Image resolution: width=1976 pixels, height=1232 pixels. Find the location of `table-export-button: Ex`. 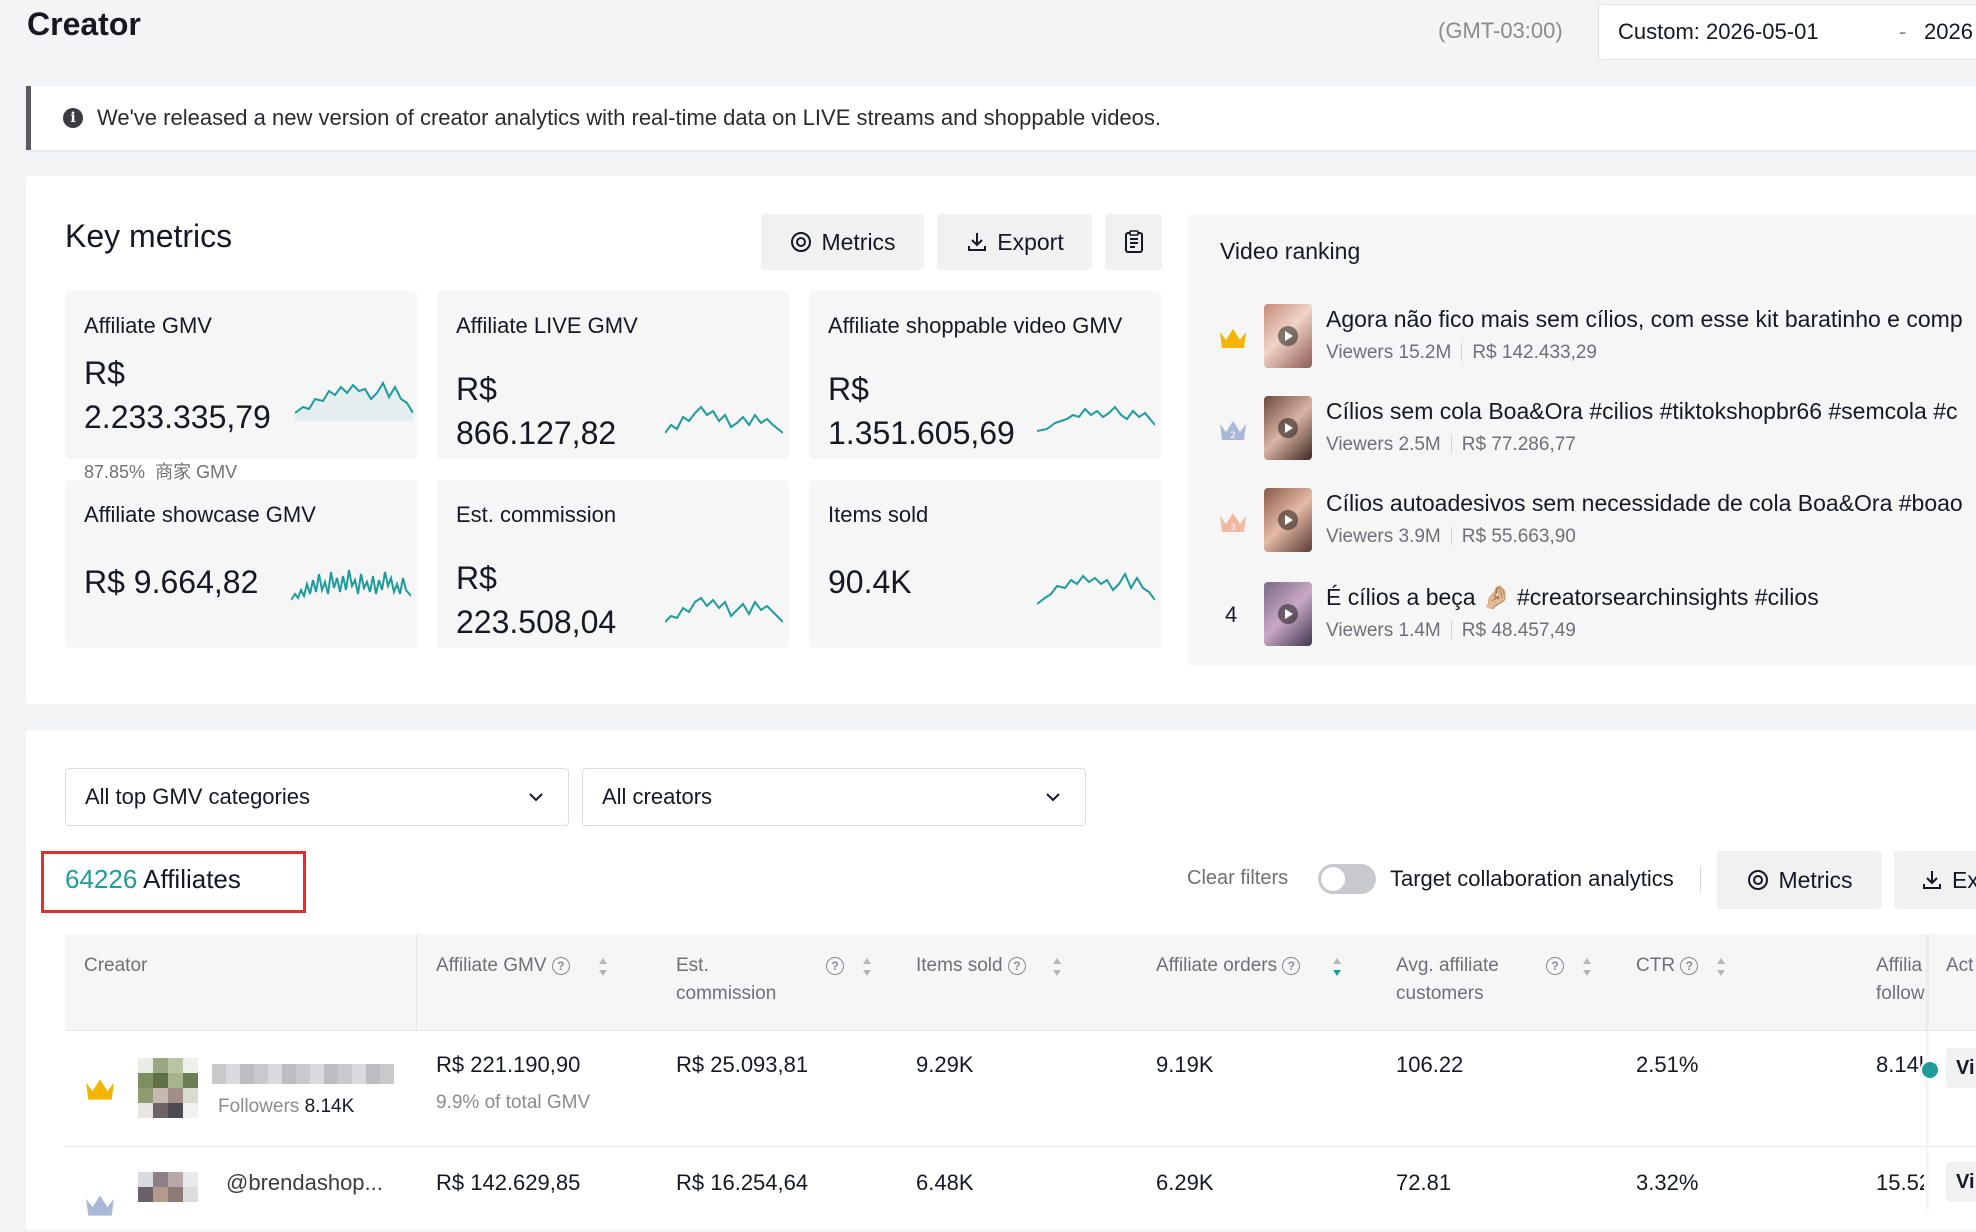

table-export-button: Ex is located at coordinates (1935, 880).